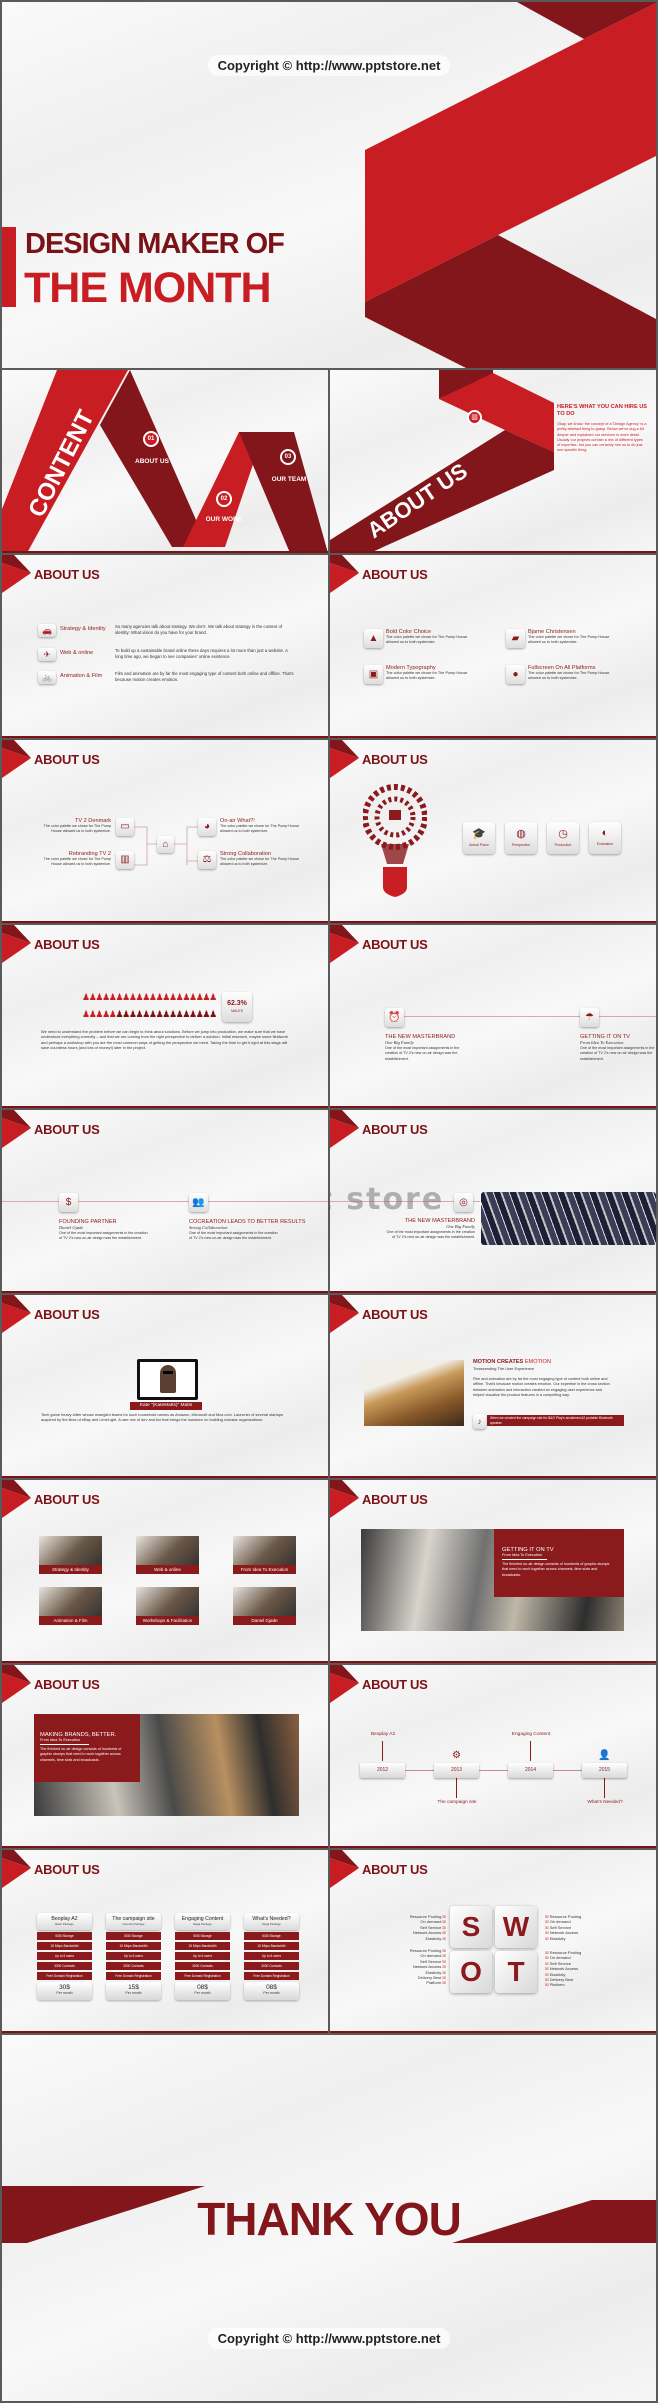 This screenshot has height=2403, width=658. I want to click on gallery-tile: Daniel Gjøde, so click(264, 1606).